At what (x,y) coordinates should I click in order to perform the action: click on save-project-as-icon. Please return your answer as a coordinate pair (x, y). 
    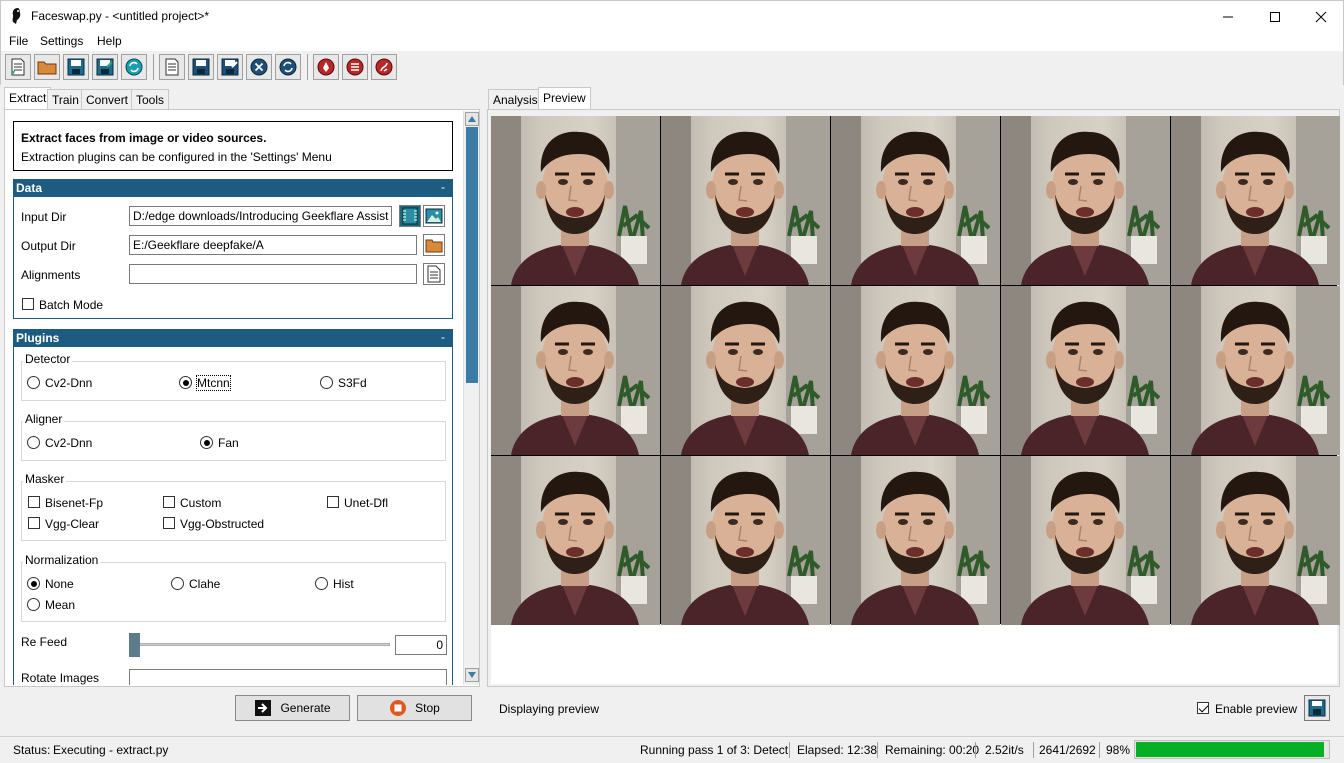
    Looking at the image, I should click on (105, 67).